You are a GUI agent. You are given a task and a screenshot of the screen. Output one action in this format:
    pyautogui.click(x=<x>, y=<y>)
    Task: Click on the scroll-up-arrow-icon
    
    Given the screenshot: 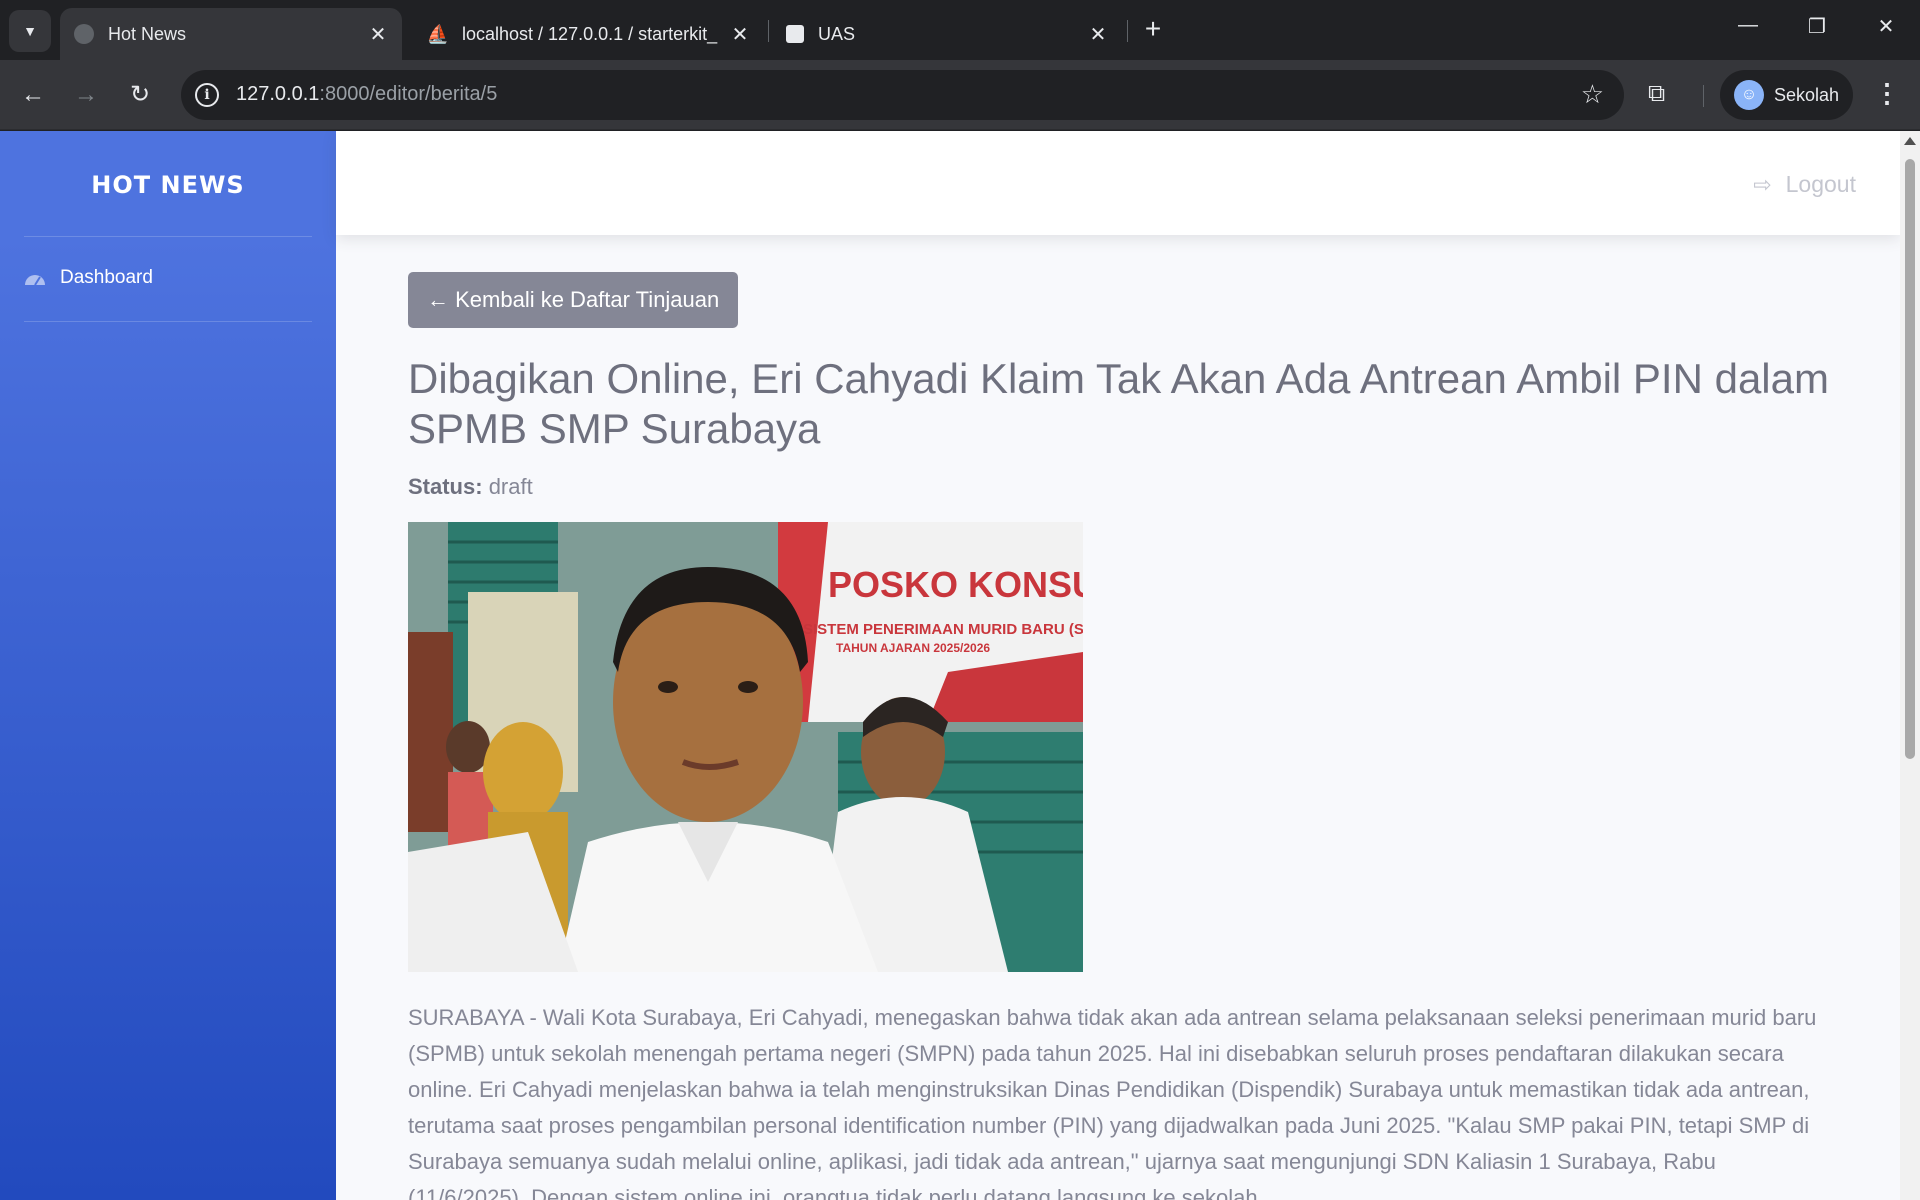 What is the action you would take?
    pyautogui.click(x=1910, y=141)
    